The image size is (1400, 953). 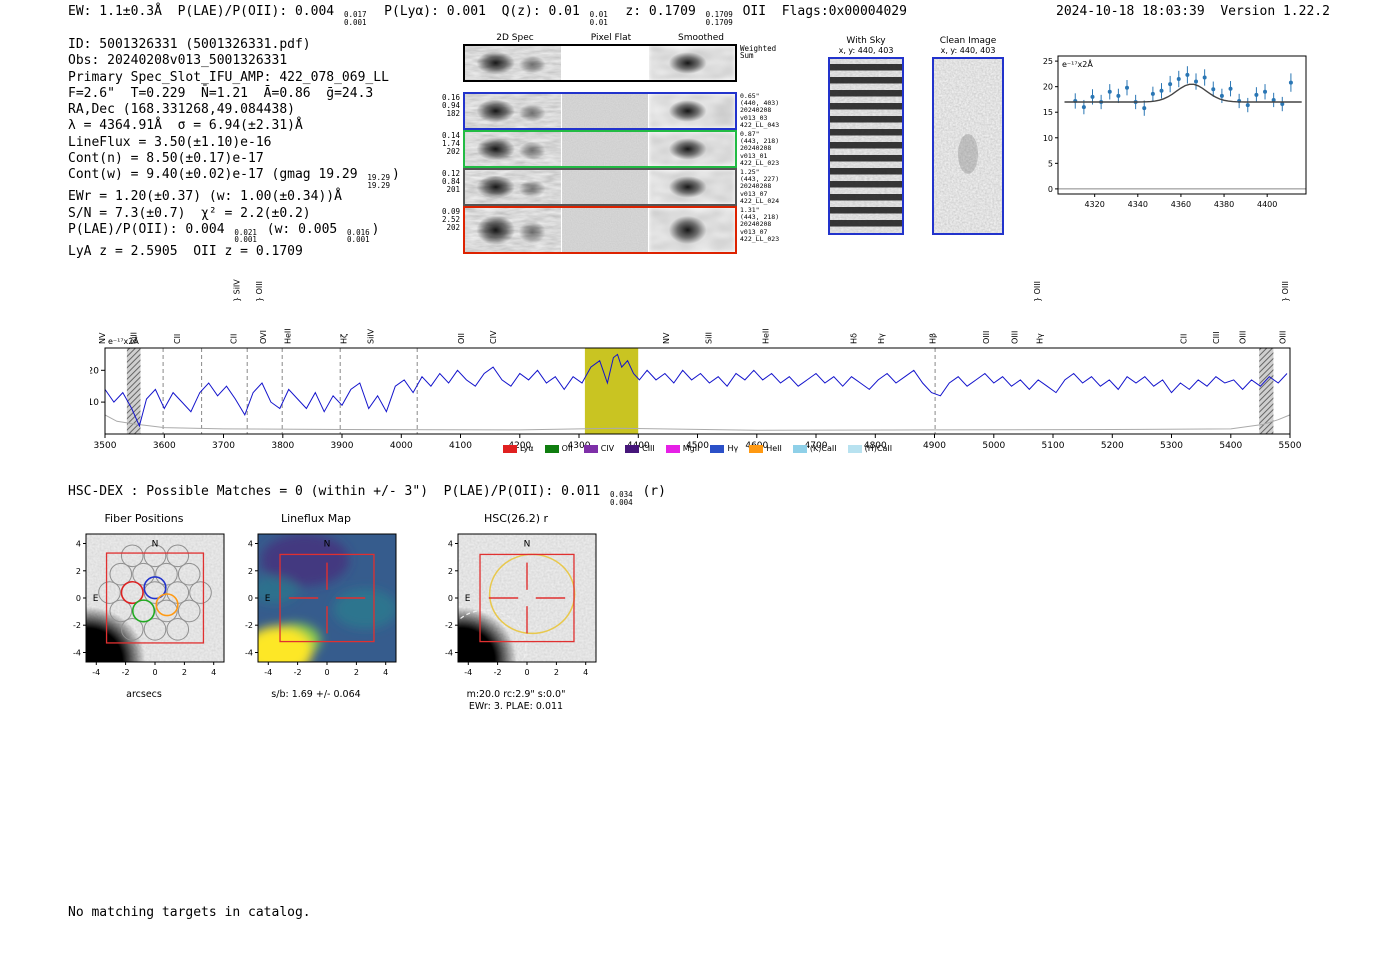 I want to click on cutout-row-right-labels: 1.31" (443, 218) 20240208 v013_07 422_LL_023, so click(x=760, y=224).